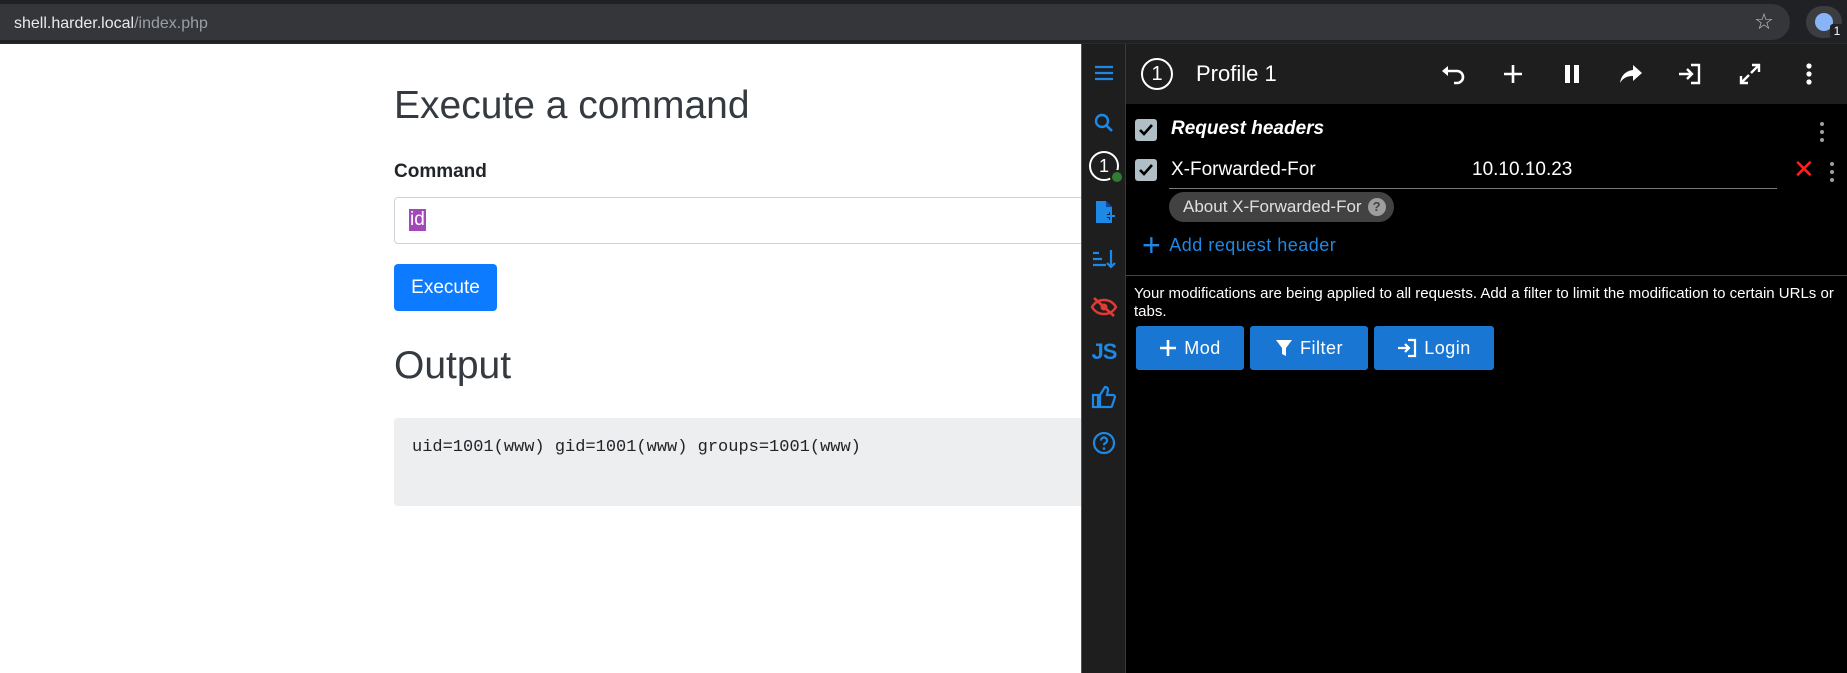  What do you see at coordinates (1104, 307) in the screenshot?
I see `hidden-eye-icon` at bounding box center [1104, 307].